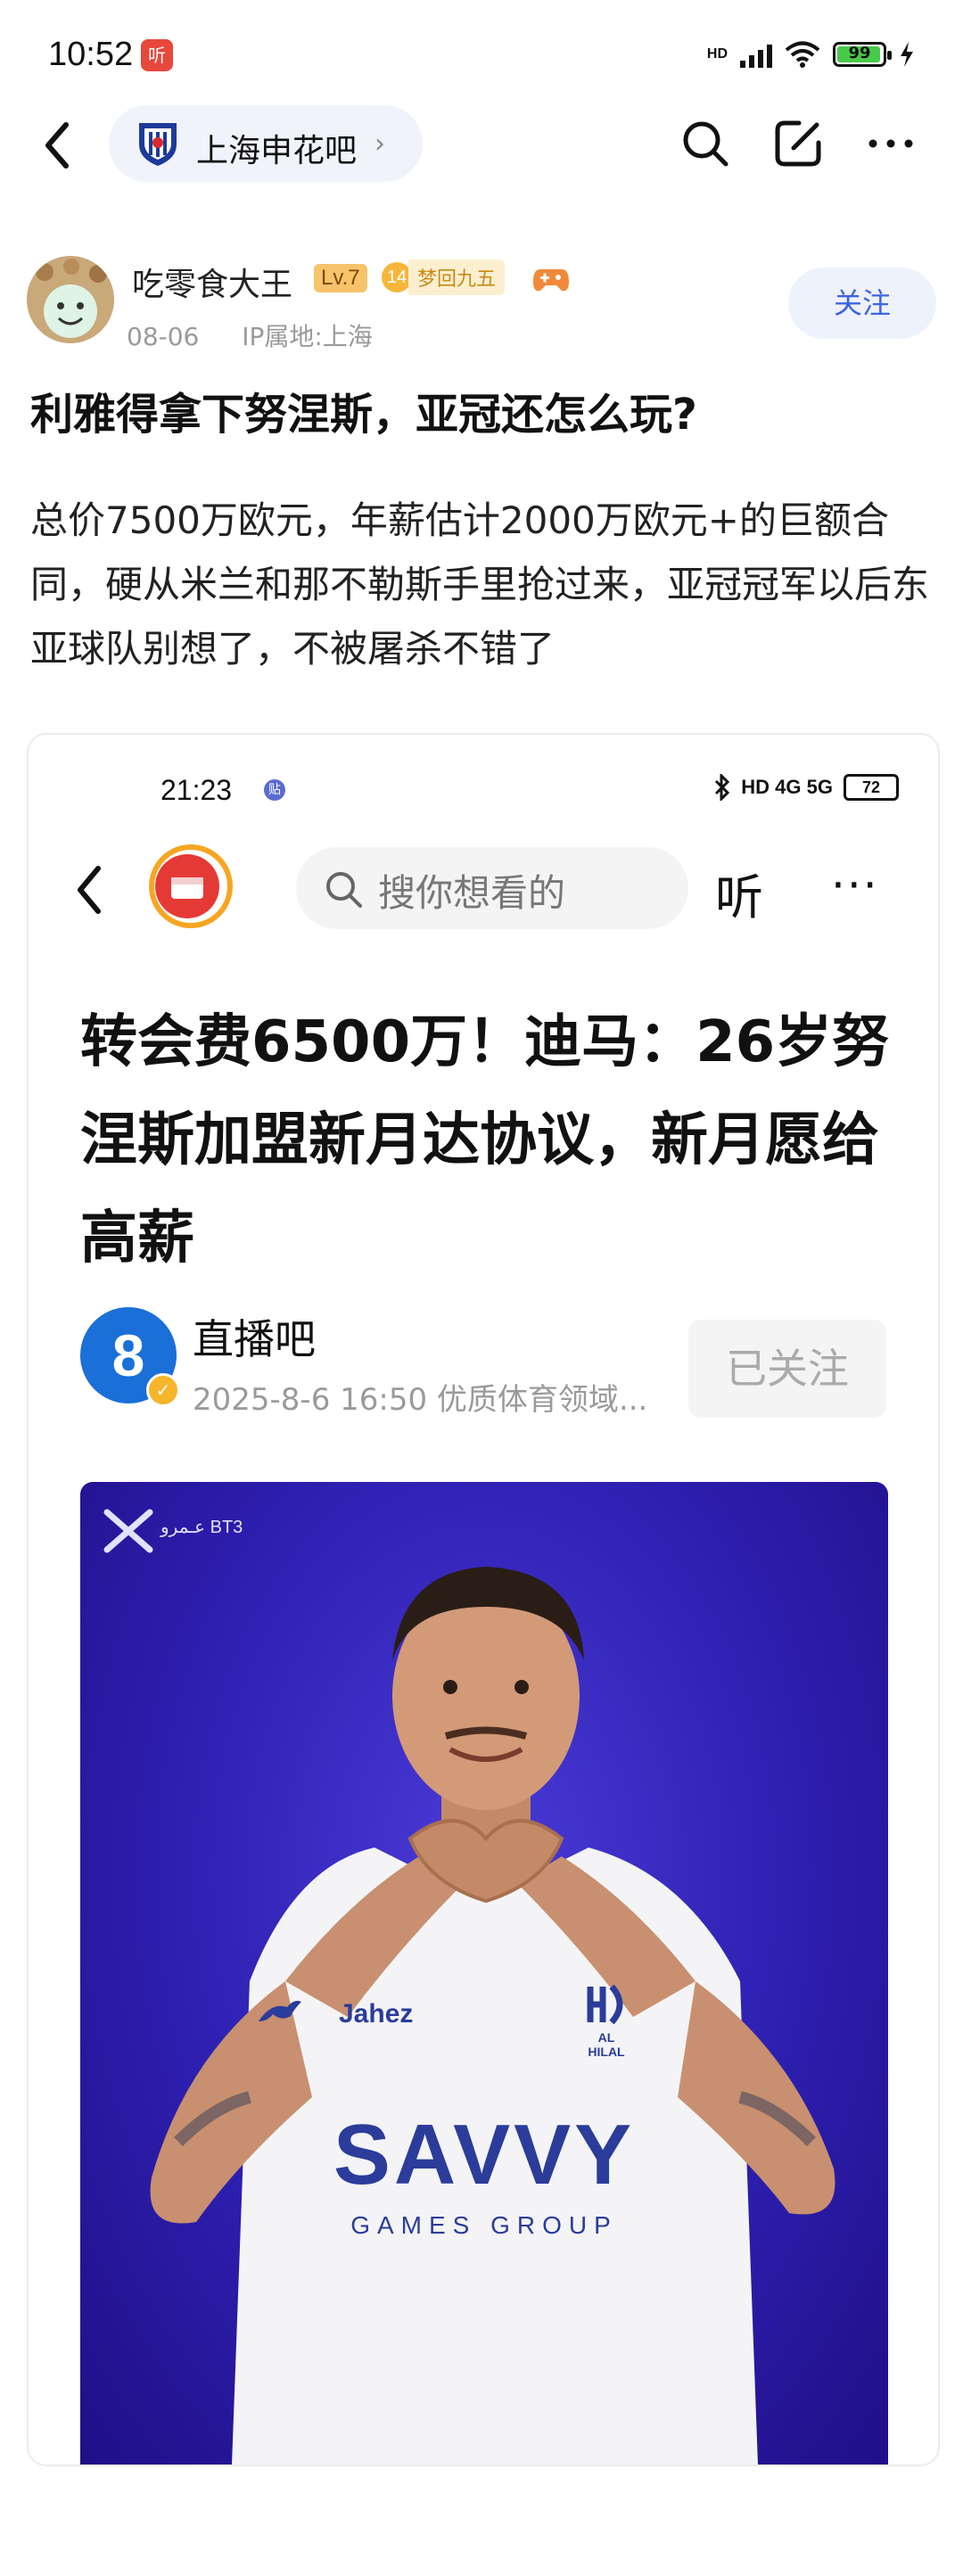  Describe the element at coordinates (907, 54) in the screenshot. I see `charging-icon` at that location.